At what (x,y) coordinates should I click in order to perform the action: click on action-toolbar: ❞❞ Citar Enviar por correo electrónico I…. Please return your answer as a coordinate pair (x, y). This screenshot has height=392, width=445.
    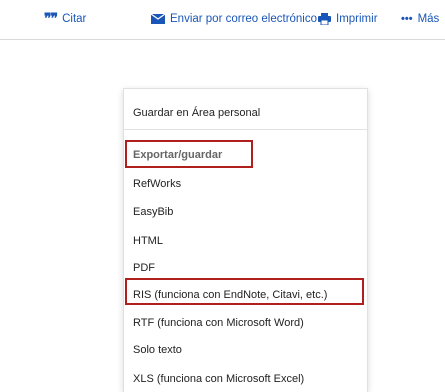
    Looking at the image, I should click on (222, 20).